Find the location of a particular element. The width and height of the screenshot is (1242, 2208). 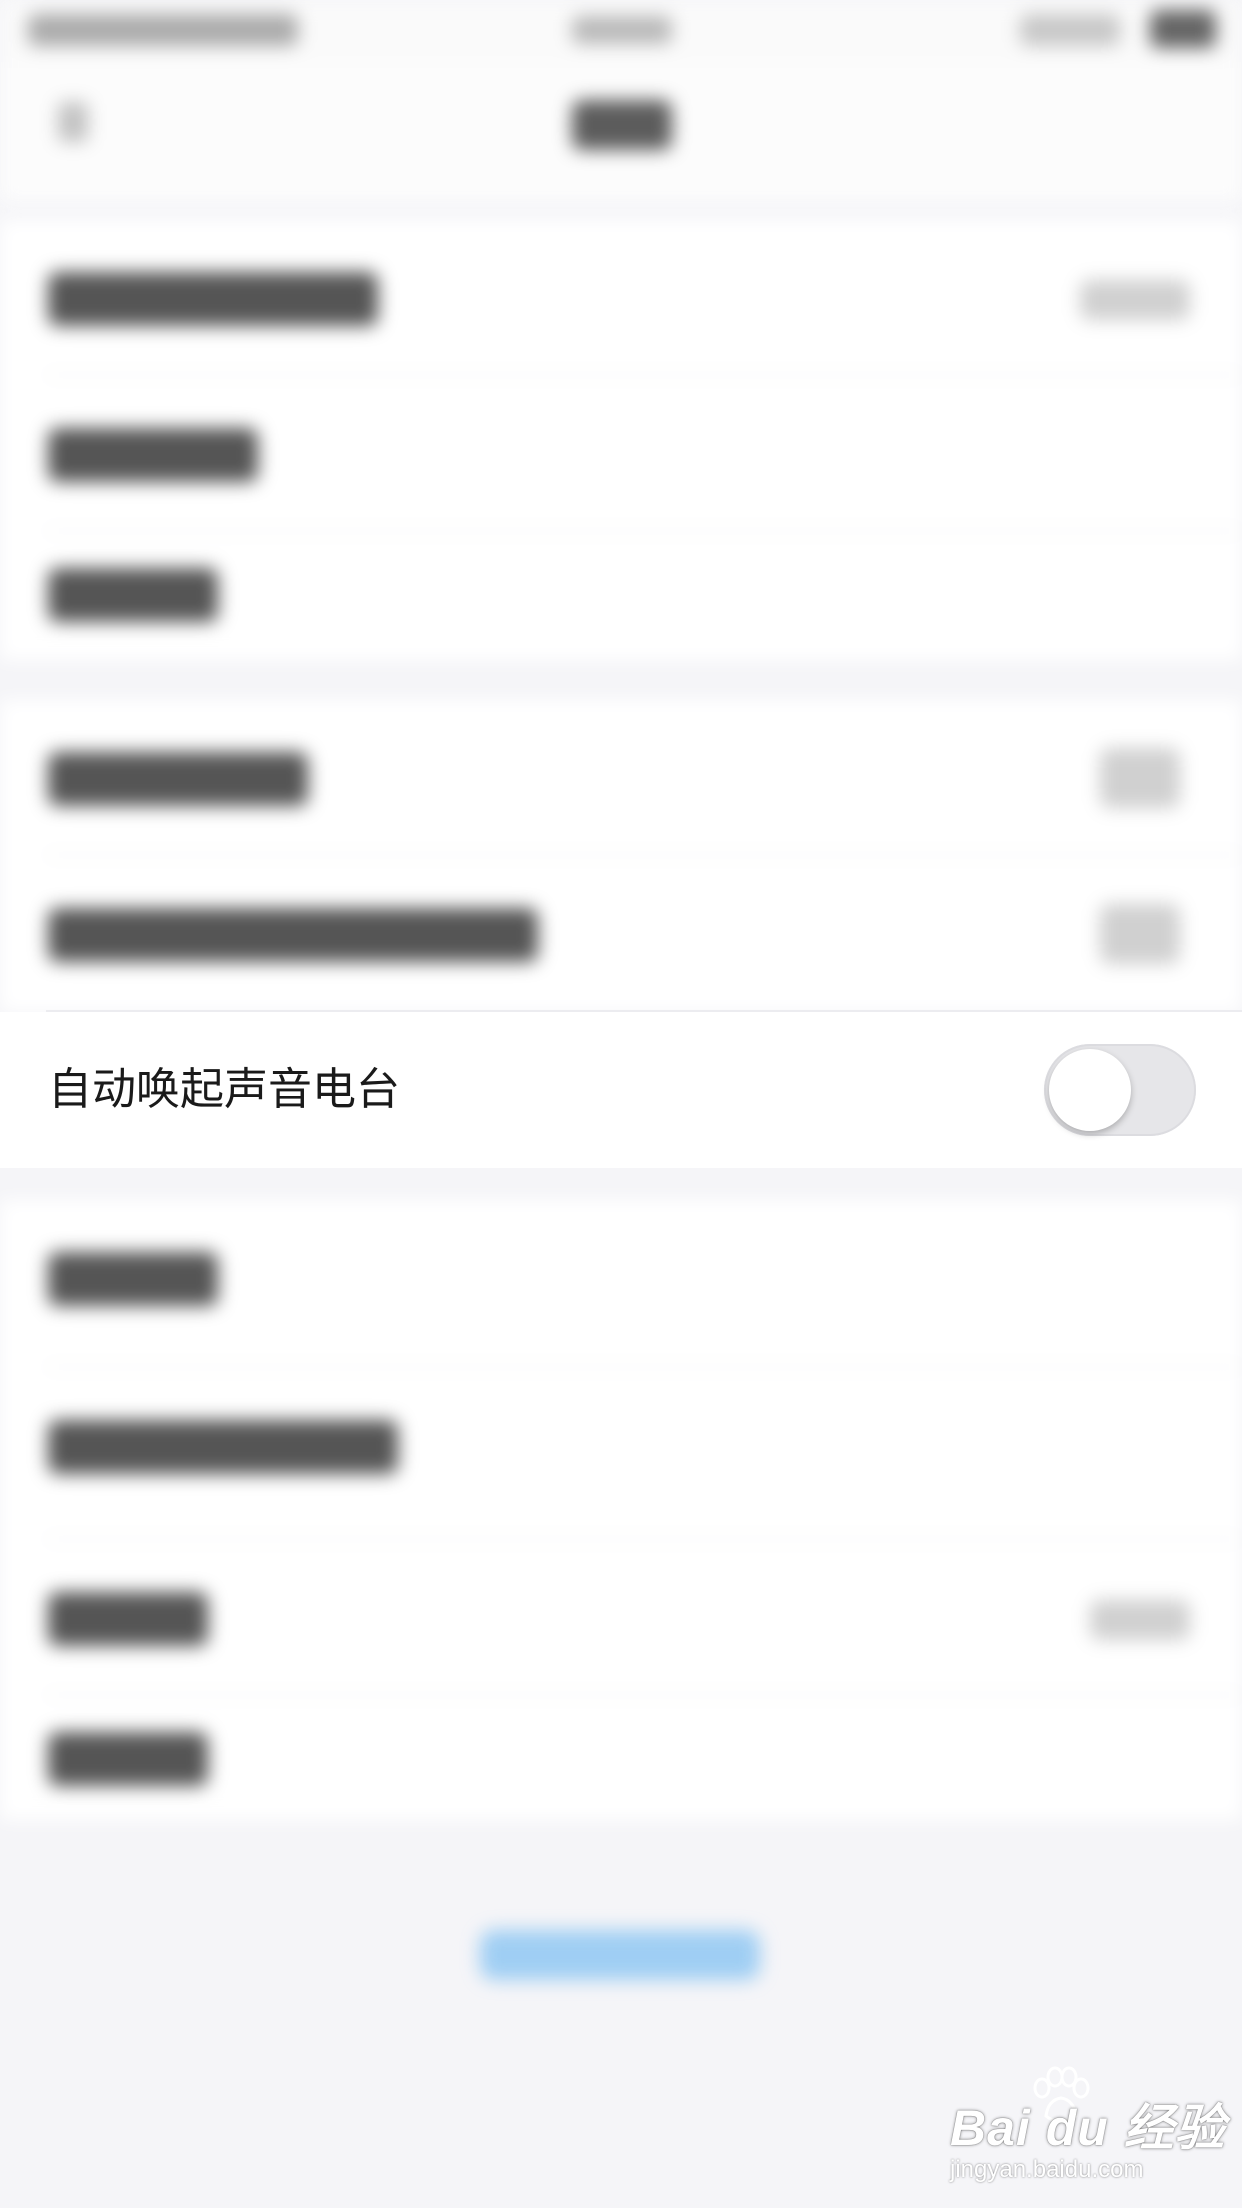

toggle-knob is located at coordinates (1090, 1090).